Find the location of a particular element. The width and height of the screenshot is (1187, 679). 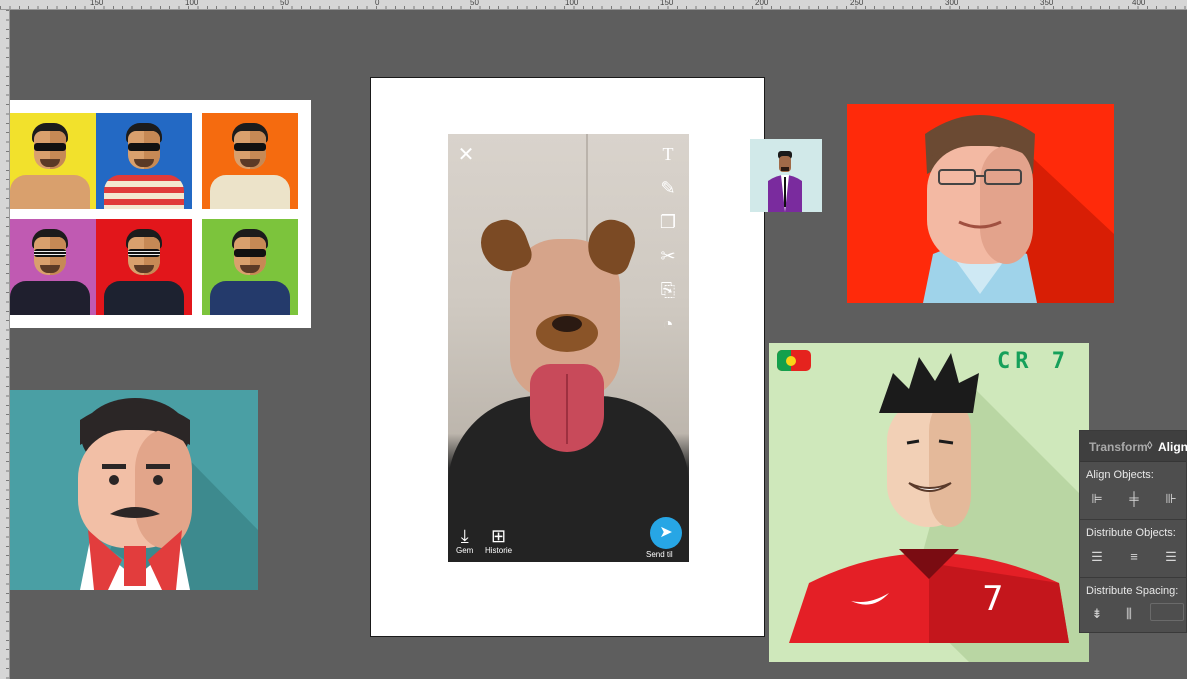

save-label: Gem is located at coordinates (465, 550).